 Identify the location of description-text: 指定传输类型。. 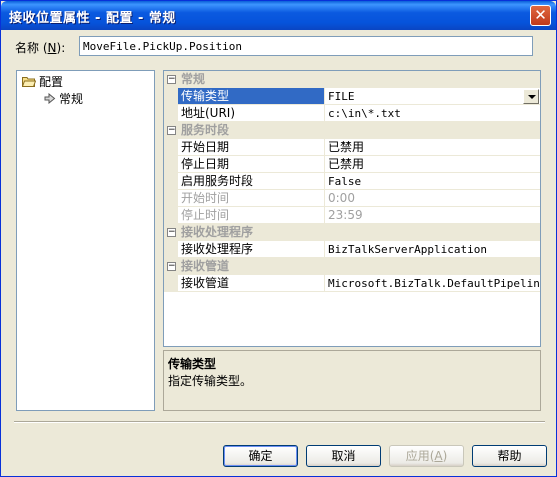
(210, 381).